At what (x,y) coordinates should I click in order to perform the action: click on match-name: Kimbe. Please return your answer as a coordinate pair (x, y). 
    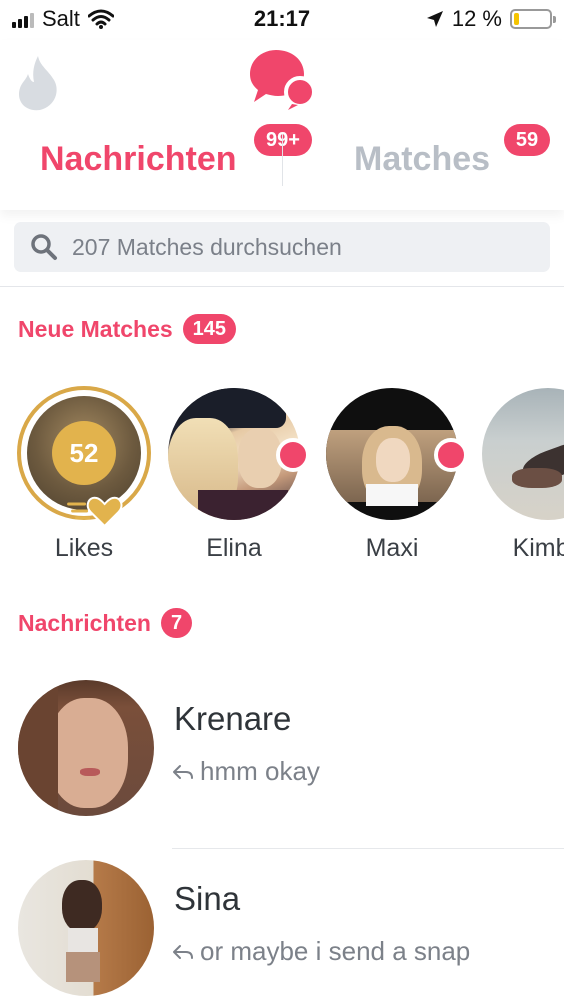
    Looking at the image, I should click on (538, 548).